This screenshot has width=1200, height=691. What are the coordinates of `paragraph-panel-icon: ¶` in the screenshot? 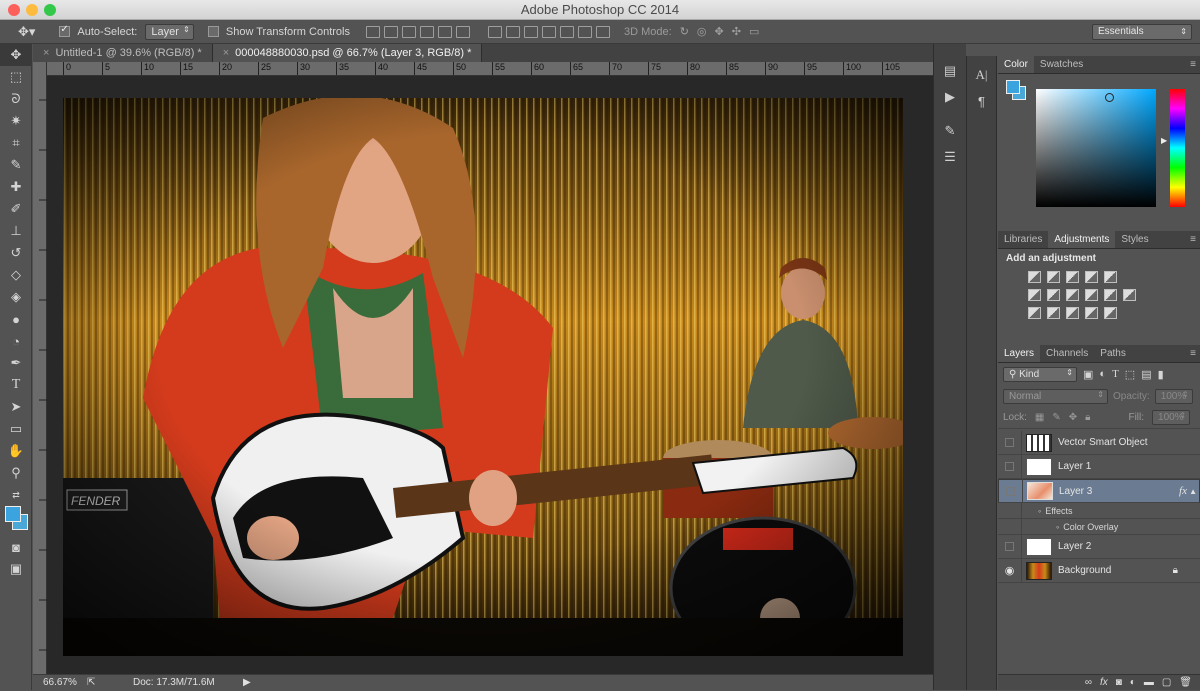 It's located at (981, 101).